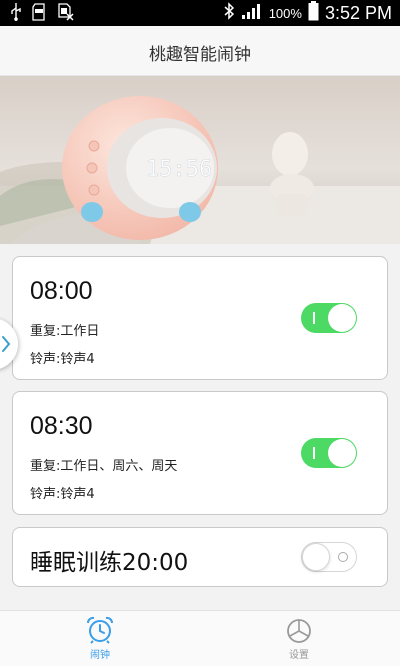  Describe the element at coordinates (285, 13) in the screenshot. I see `battery-percent: 100%` at that location.